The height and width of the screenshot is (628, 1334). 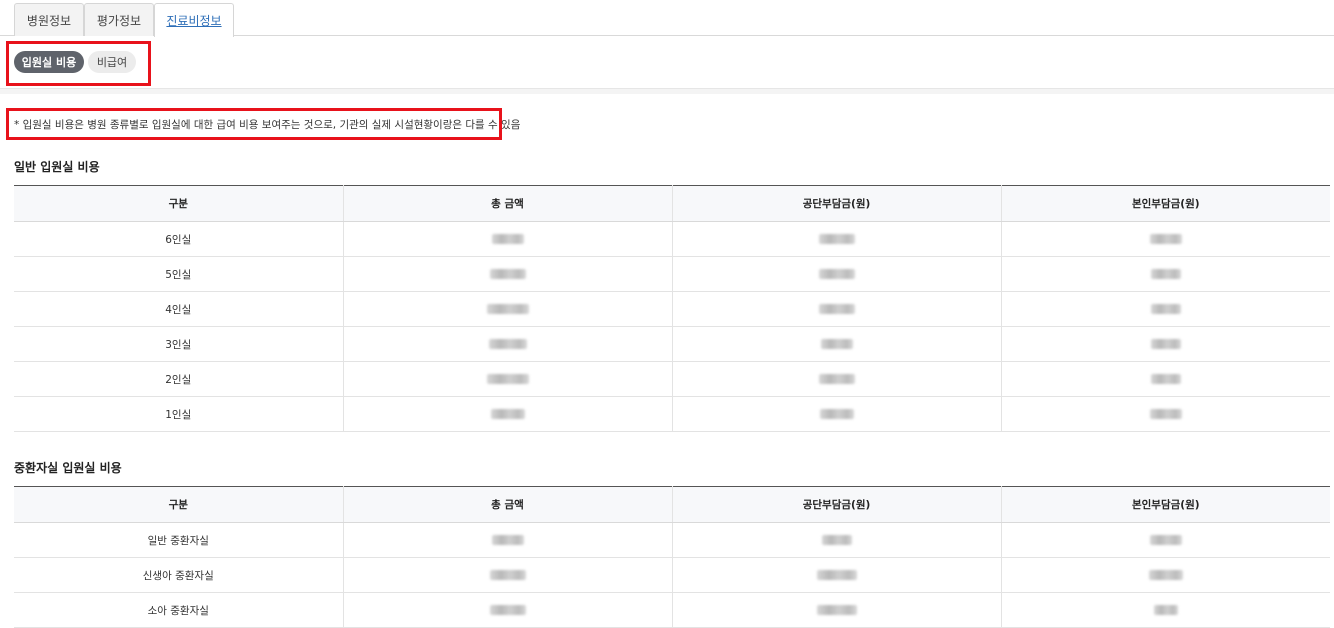 What do you see at coordinates (49, 19) in the screenshot?
I see `tab-hospital-info: 병원정보` at bounding box center [49, 19].